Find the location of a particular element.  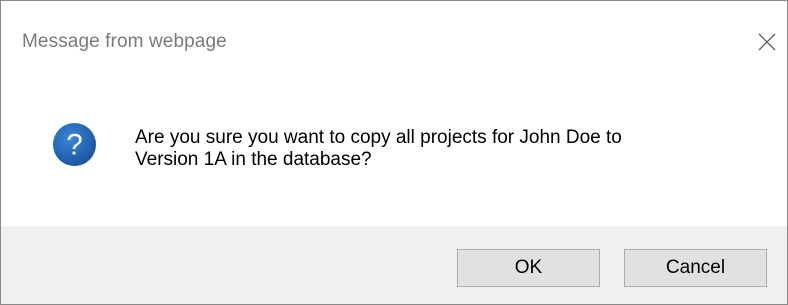

dialog-title: Message from webpage is located at coordinates (124, 41).